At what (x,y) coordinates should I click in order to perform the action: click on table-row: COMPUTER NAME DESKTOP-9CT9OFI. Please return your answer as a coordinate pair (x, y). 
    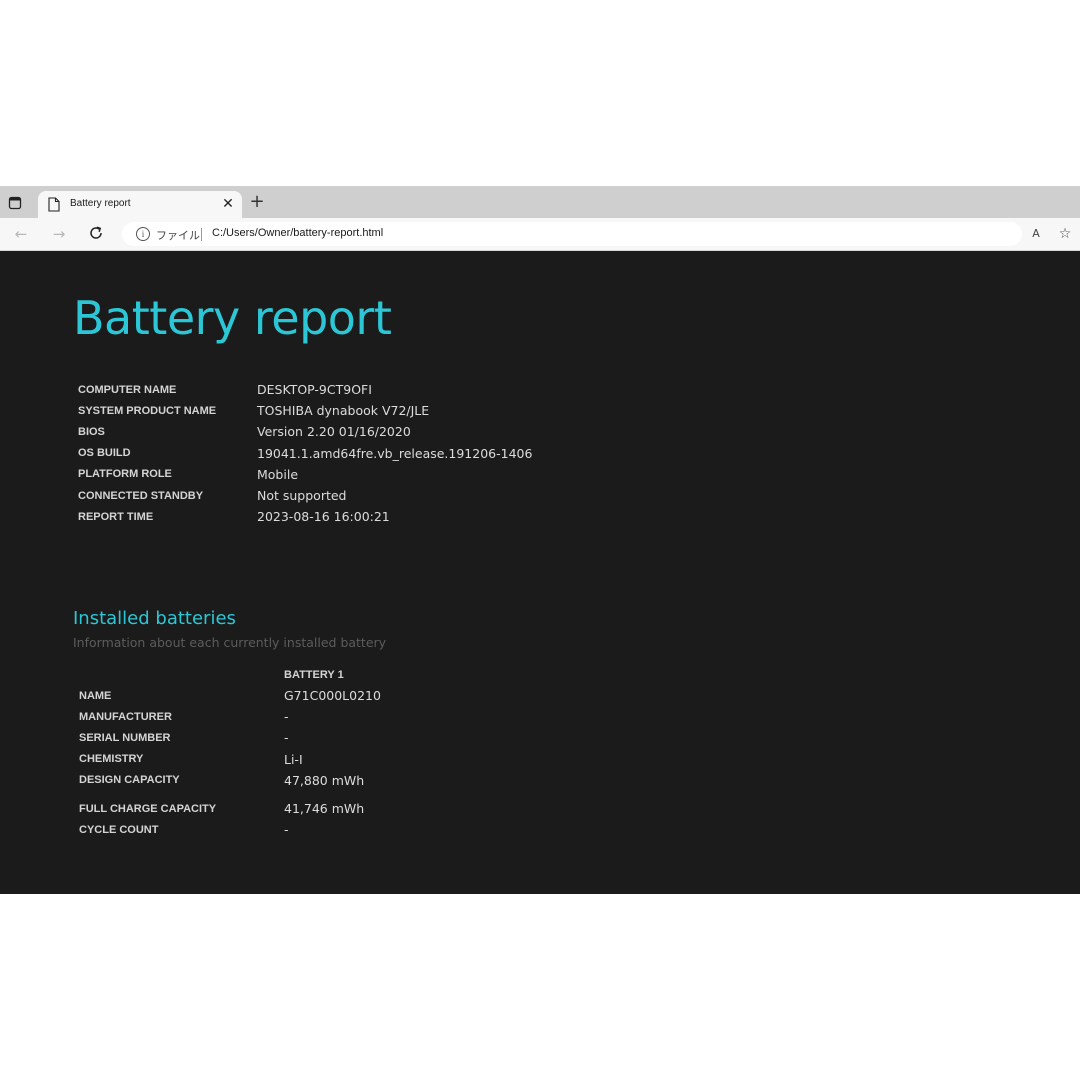
    Looking at the image, I should click on (305, 389).